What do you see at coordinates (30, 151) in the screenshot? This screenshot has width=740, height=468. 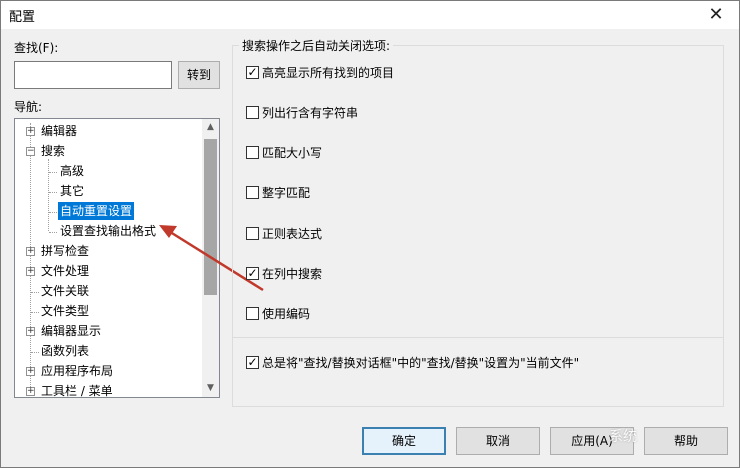 I see `collapse-icon: −` at bounding box center [30, 151].